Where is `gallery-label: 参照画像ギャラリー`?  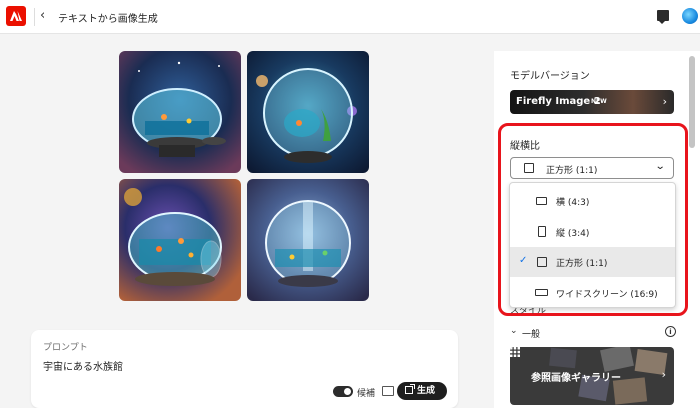
gallery-label: 参照画像ギャラリー is located at coordinates (576, 378).